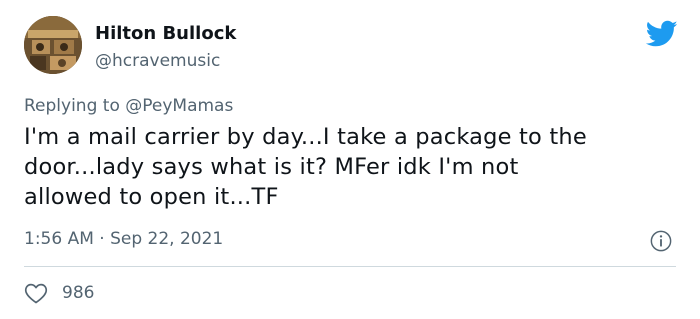 The height and width of the screenshot is (319, 700). I want to click on divider, so click(350, 266).